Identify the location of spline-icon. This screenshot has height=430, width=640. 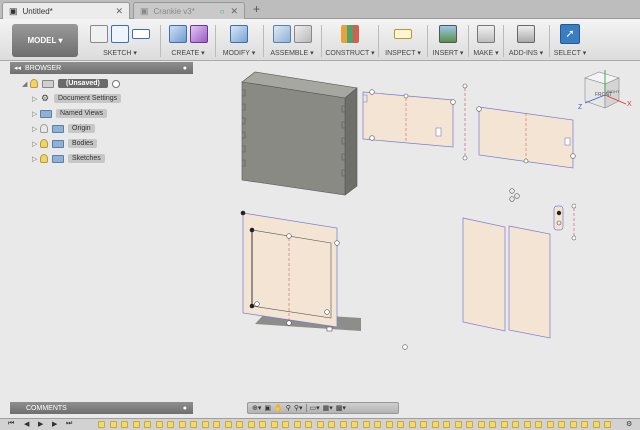
(120, 34).